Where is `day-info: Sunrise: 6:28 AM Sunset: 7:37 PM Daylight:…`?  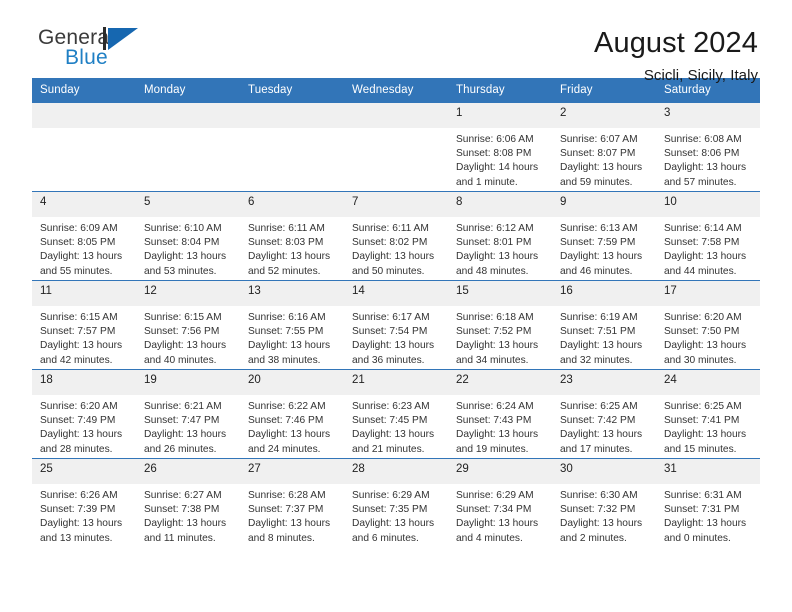 day-info: Sunrise: 6:28 AM Sunset: 7:37 PM Daylight:… is located at coordinates (292, 515).